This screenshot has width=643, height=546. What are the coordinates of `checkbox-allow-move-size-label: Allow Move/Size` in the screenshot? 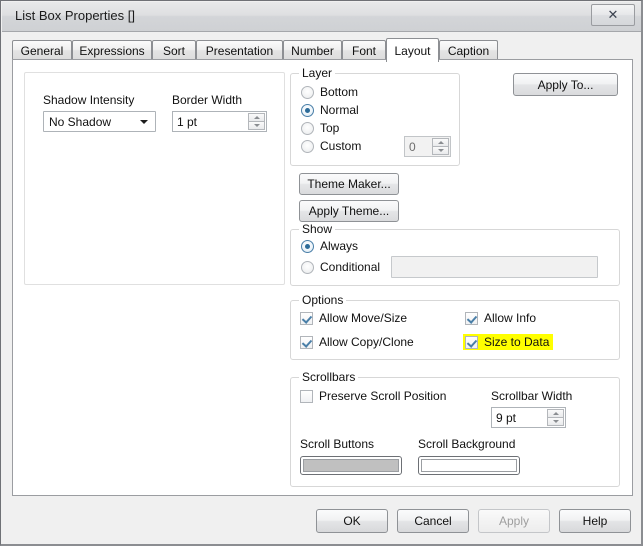 It's located at (363, 318).